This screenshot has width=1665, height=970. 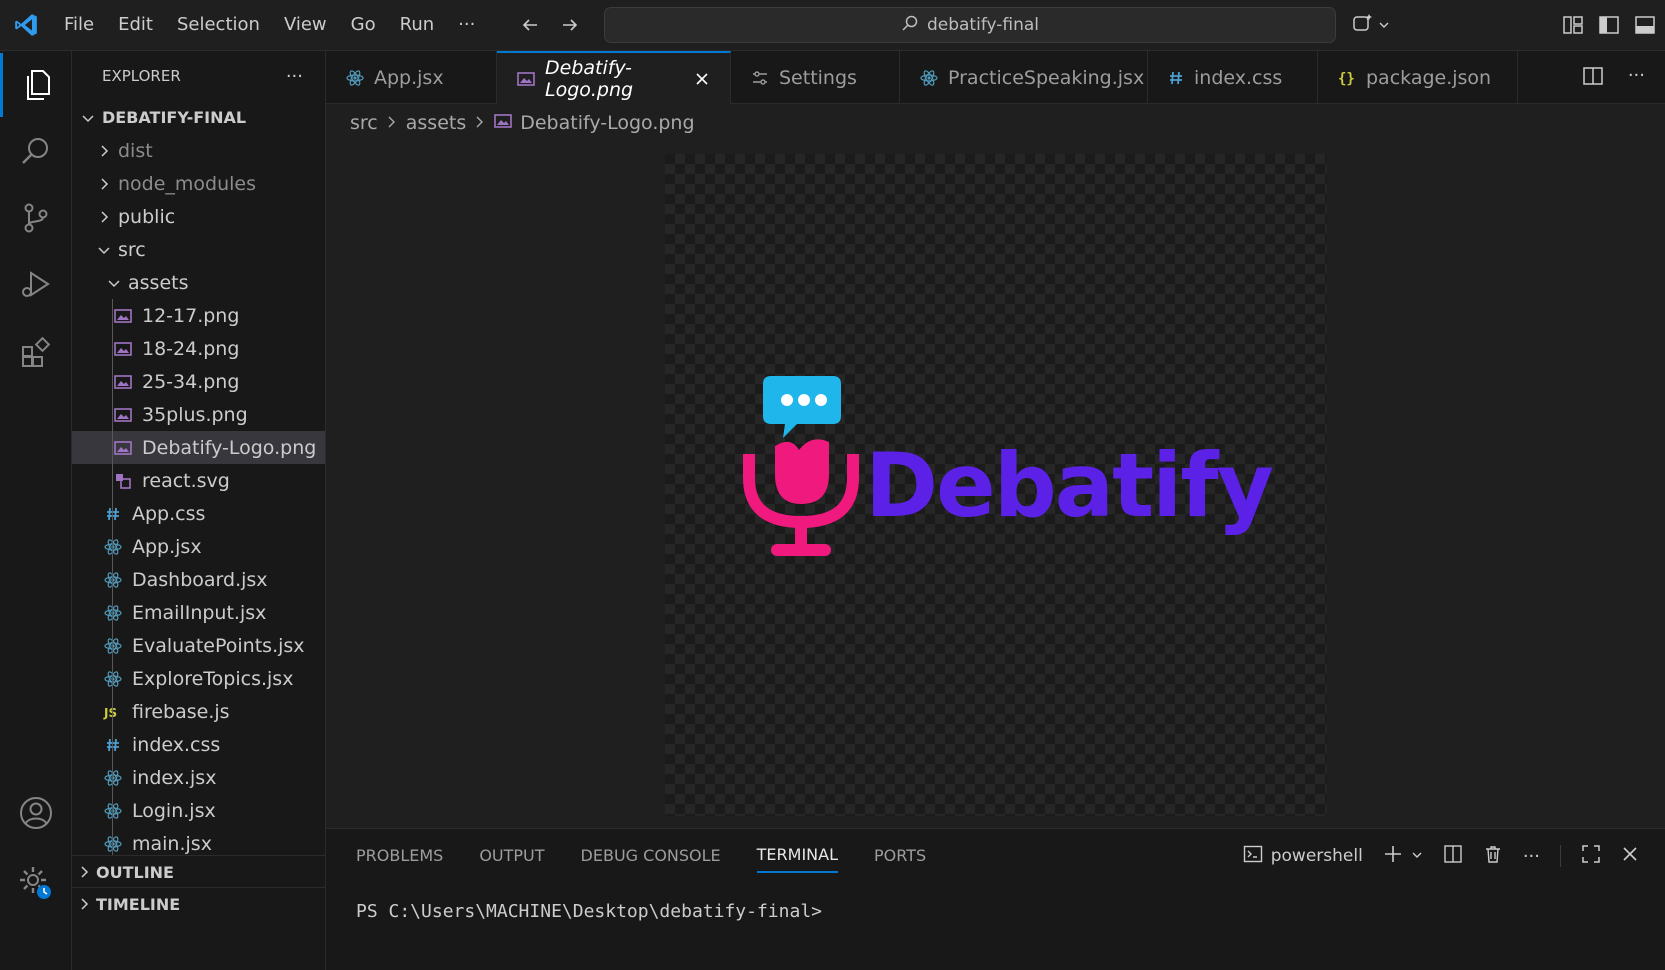 I want to click on more-actions-icon: ···, so click(x=1531, y=856).